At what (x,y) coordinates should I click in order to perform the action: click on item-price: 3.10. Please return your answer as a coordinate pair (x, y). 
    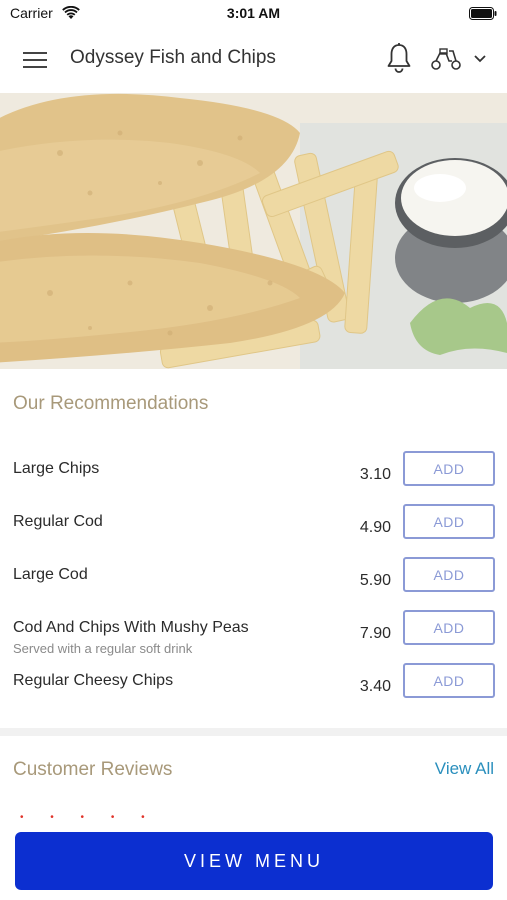
    Looking at the image, I should click on (375, 474).